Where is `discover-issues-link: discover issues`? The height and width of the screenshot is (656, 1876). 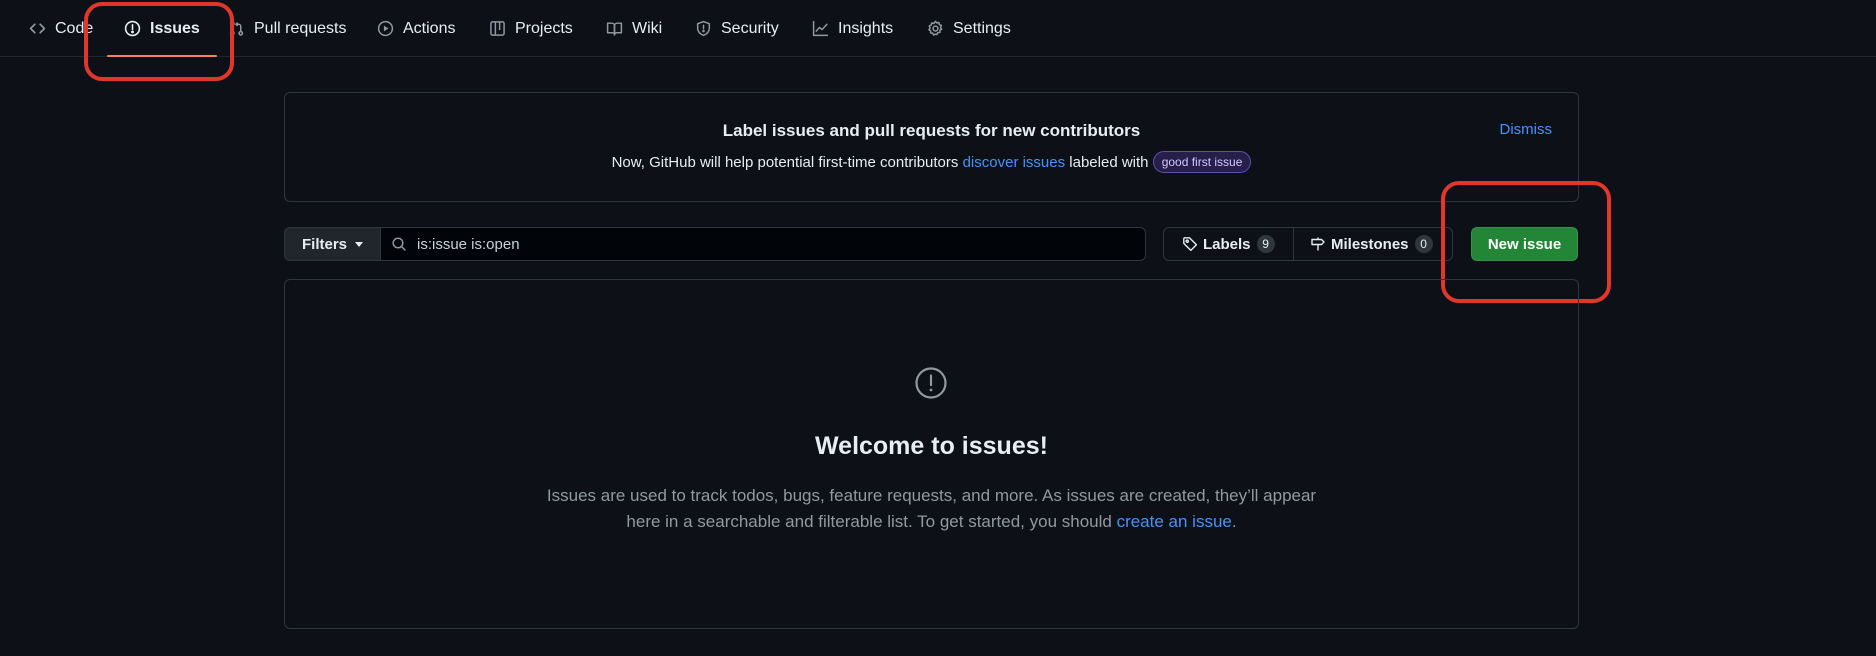 discover-issues-link: discover issues is located at coordinates (1014, 162).